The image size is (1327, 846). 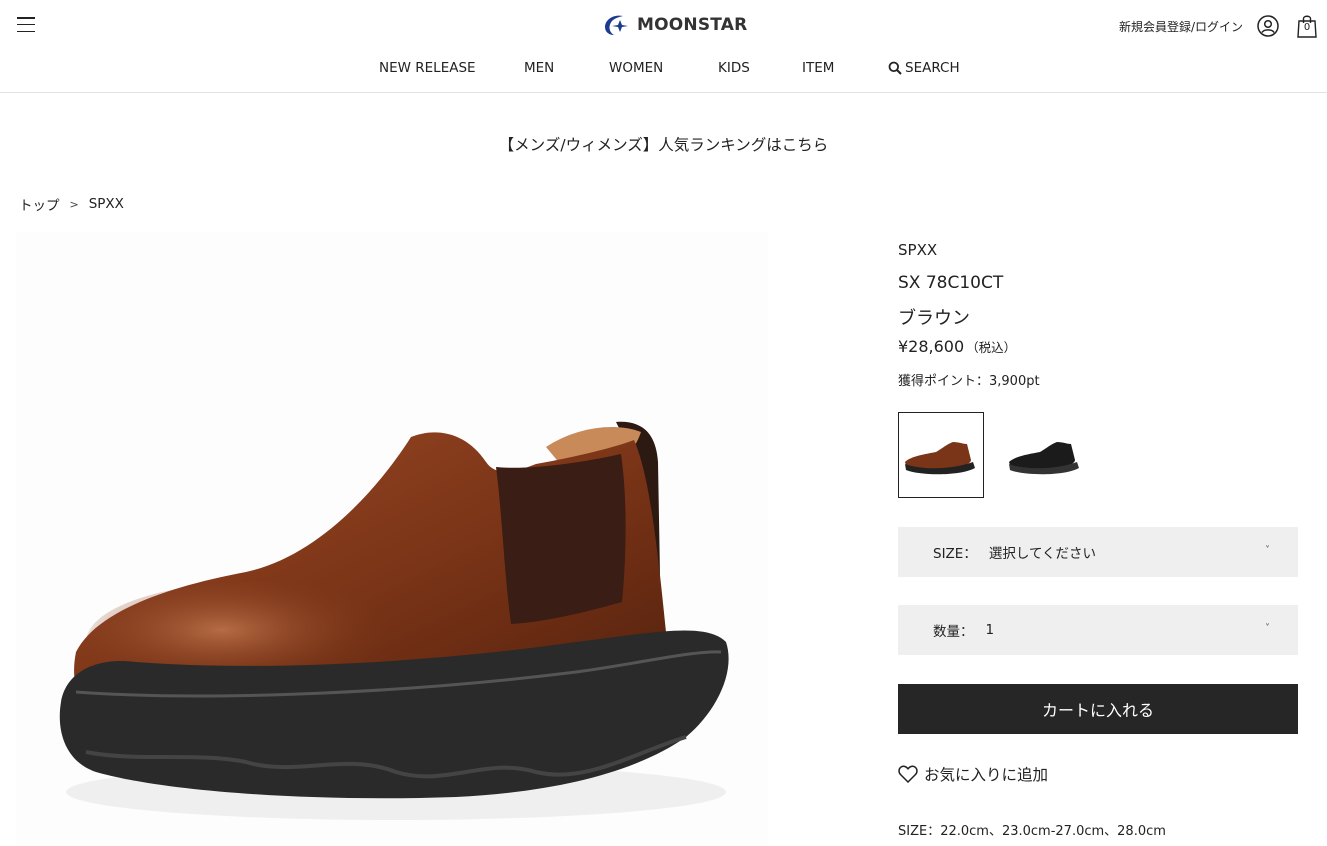 I want to click on nav-kids: KIDS, so click(x=734, y=68).